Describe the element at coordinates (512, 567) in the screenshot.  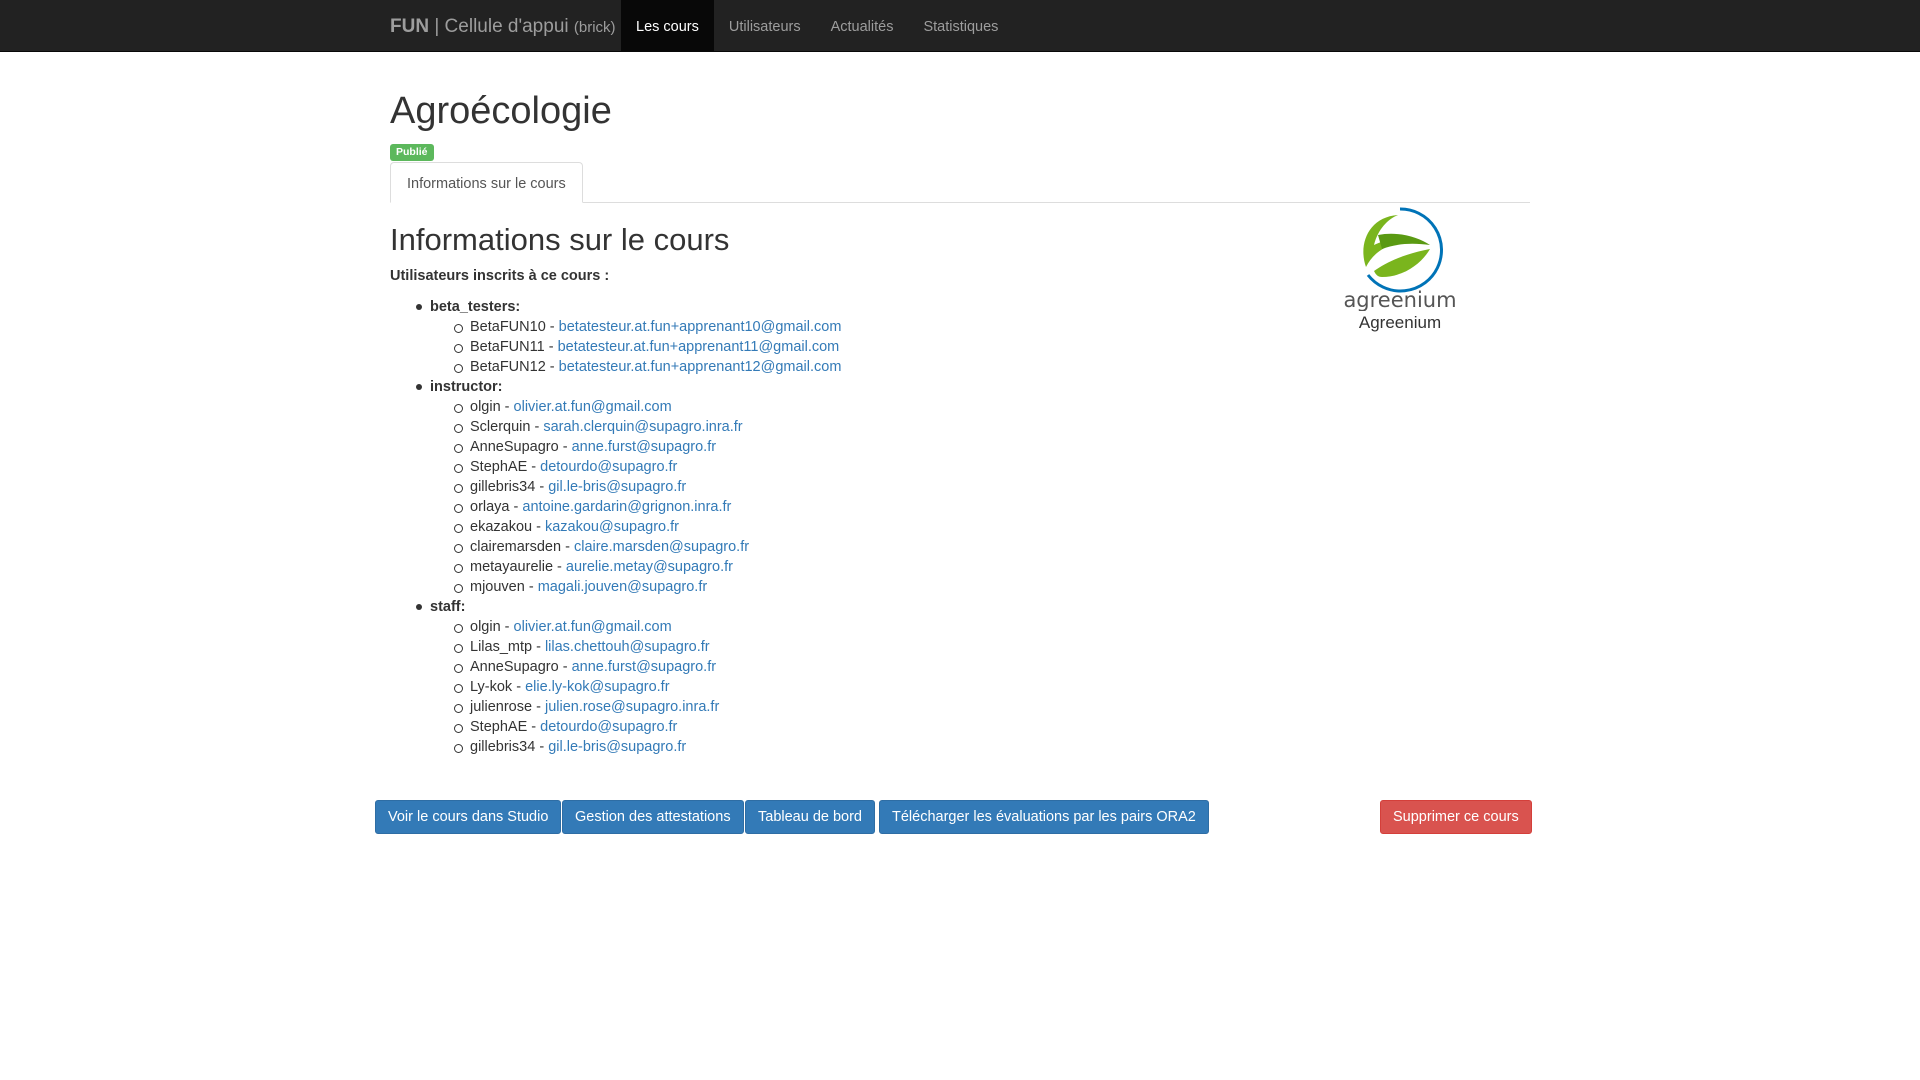
I see `username: metayaurelie` at that location.